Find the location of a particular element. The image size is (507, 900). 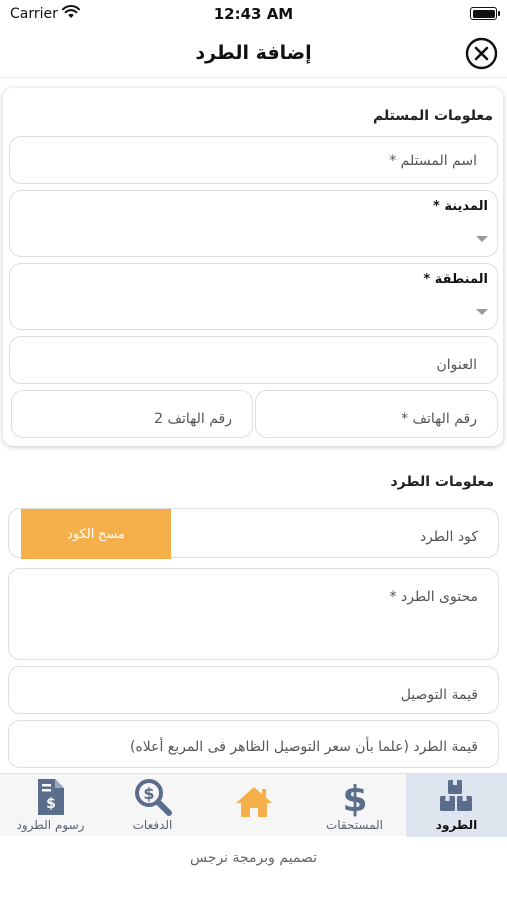

parcel-code-field: مسح الكود كود الطرد is located at coordinates (253, 533).